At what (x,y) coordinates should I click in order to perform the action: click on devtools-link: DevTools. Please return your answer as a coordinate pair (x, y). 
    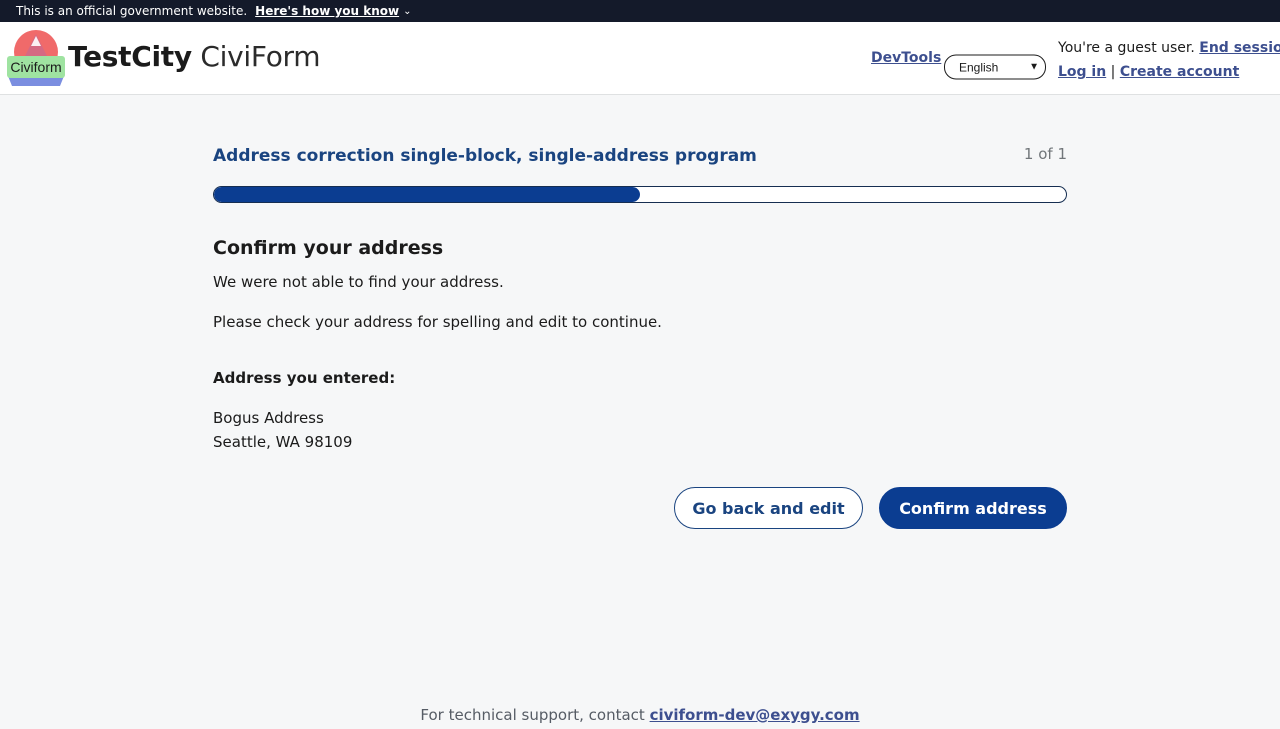
    Looking at the image, I should click on (906, 58).